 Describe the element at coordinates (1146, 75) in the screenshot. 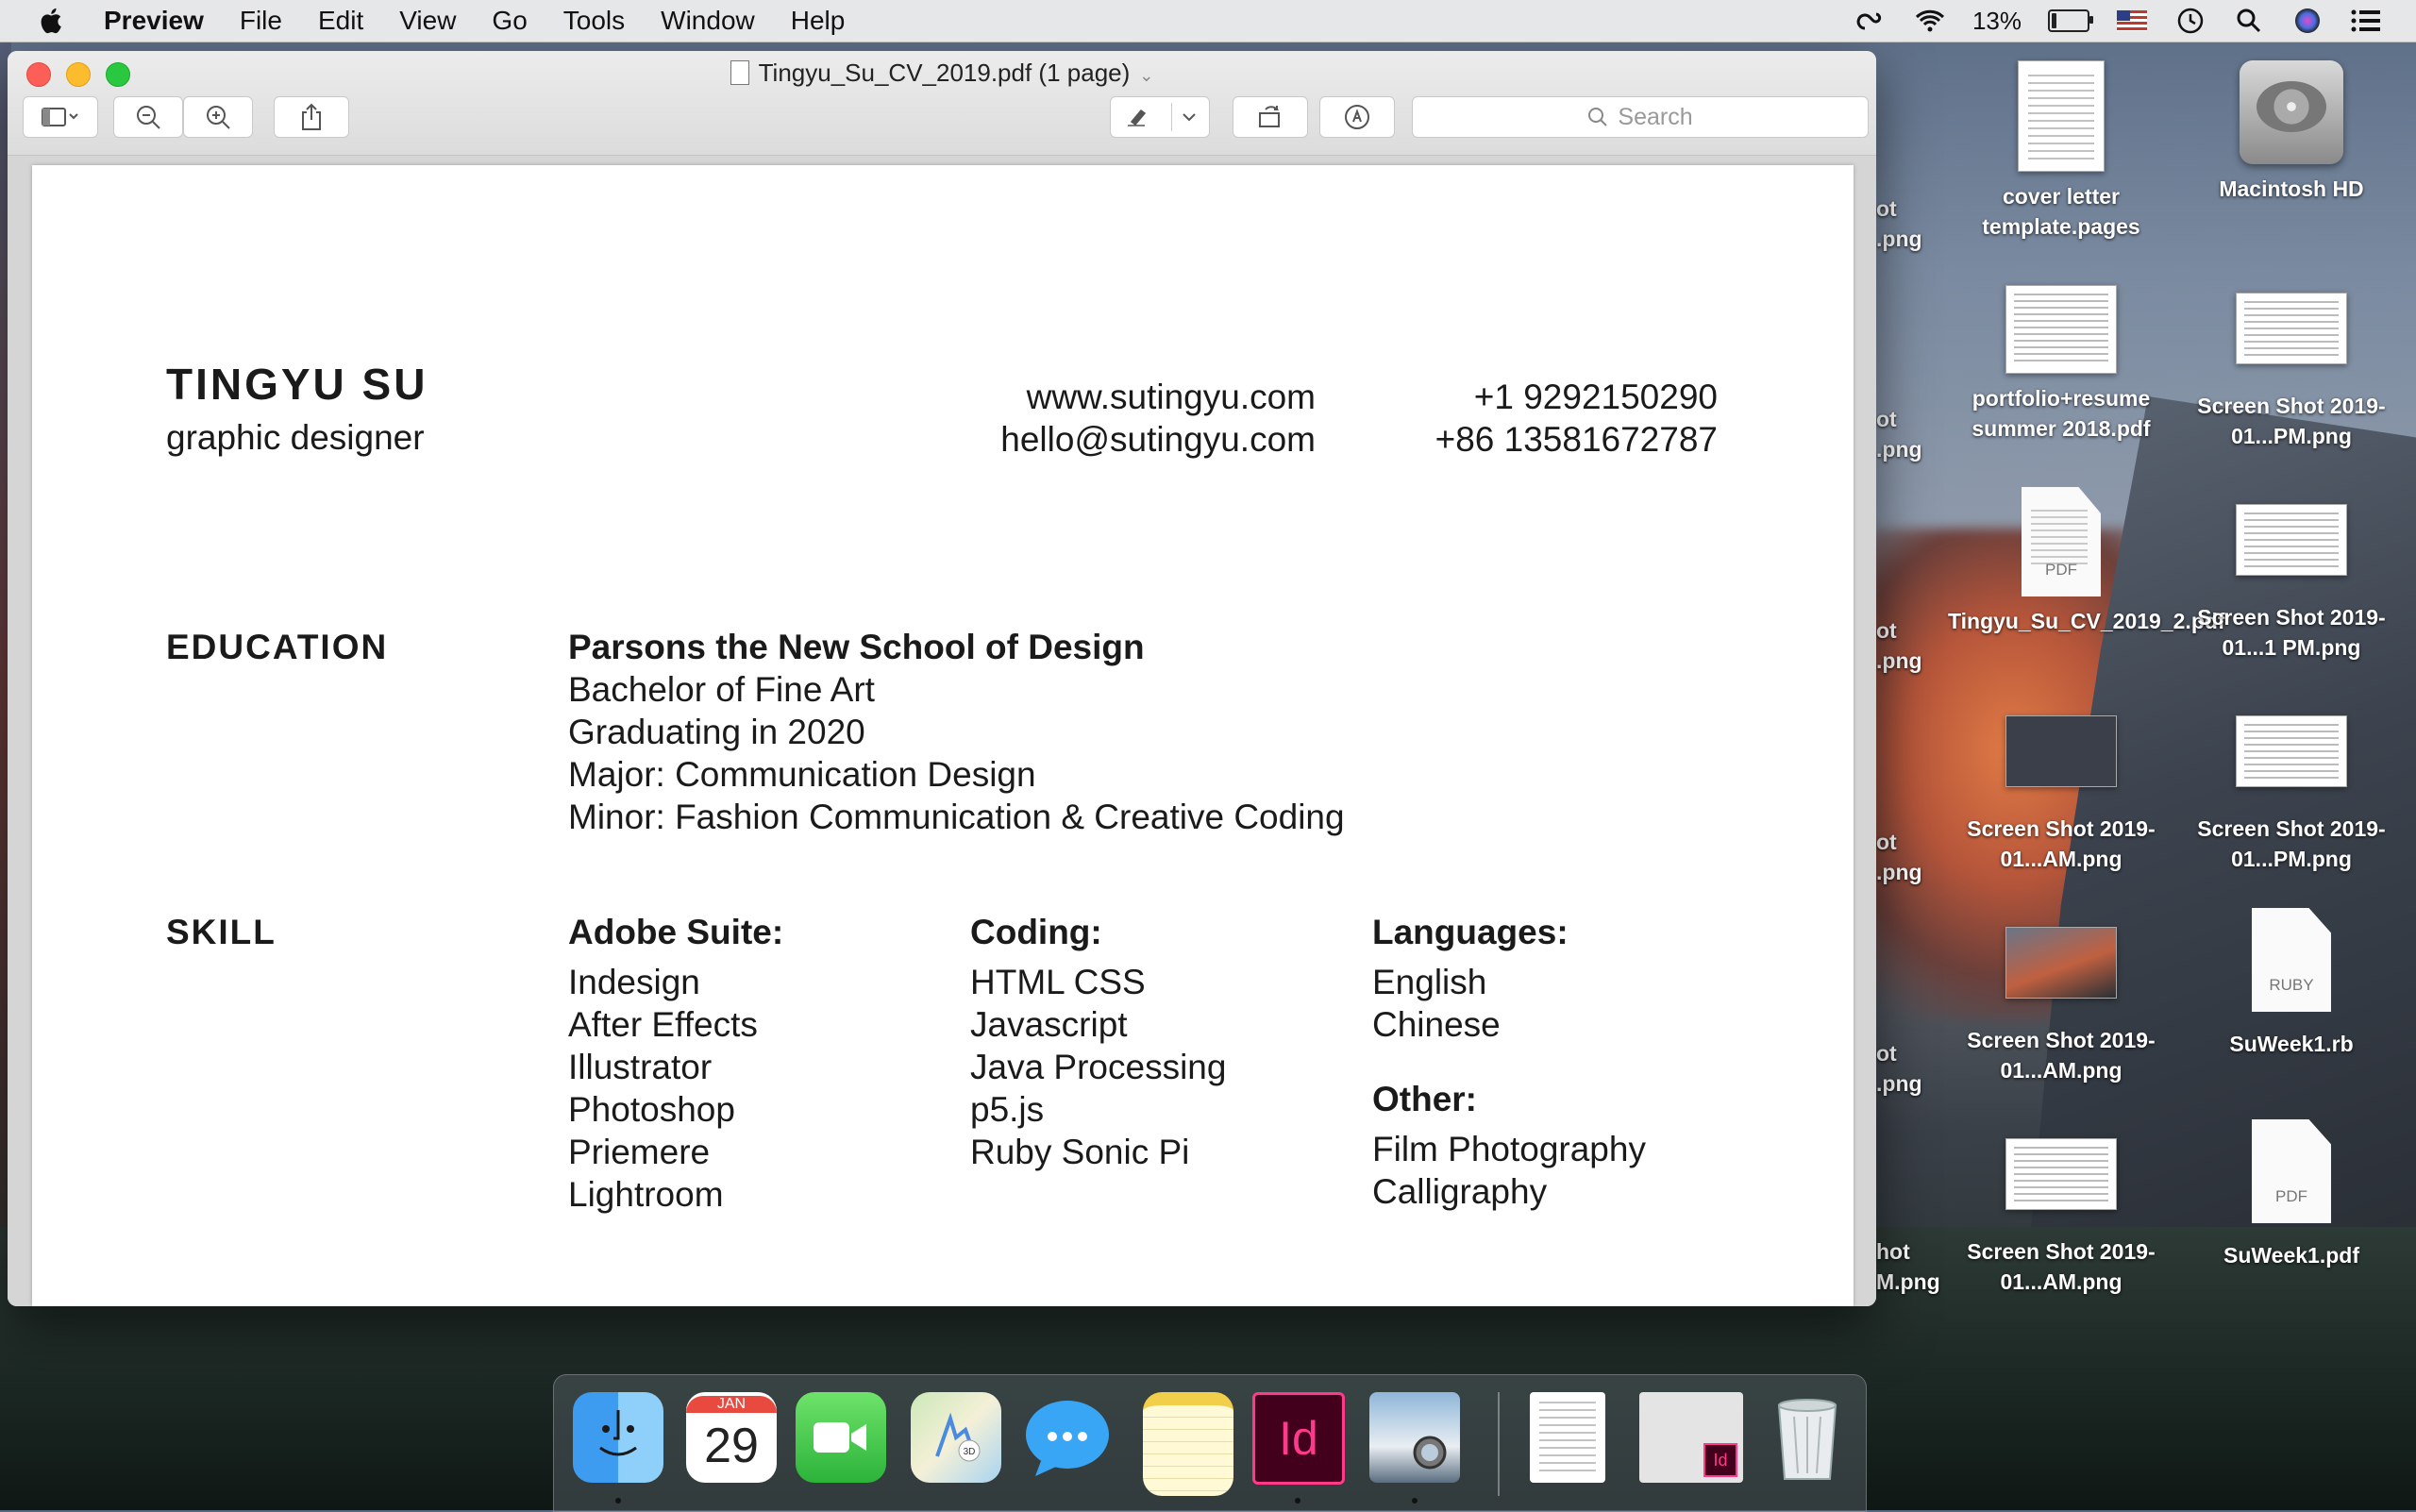

I see `title-chevron-down-icon: ⌄` at that location.